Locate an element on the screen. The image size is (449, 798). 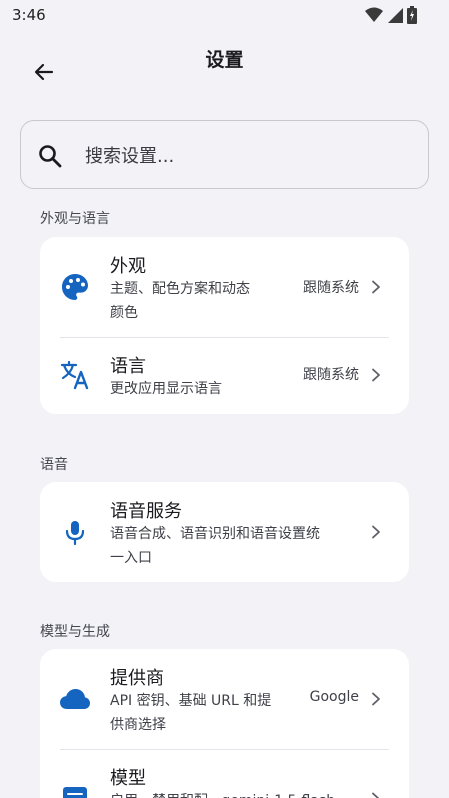
microphone-icon is located at coordinates (75, 532).